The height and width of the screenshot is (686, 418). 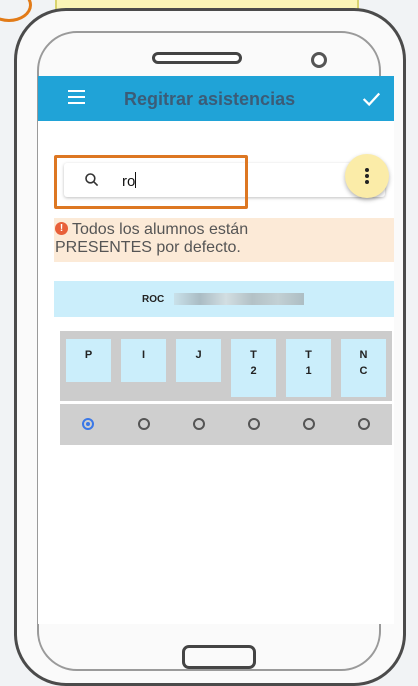 I want to click on code-cell-i: I, so click(x=143, y=360).